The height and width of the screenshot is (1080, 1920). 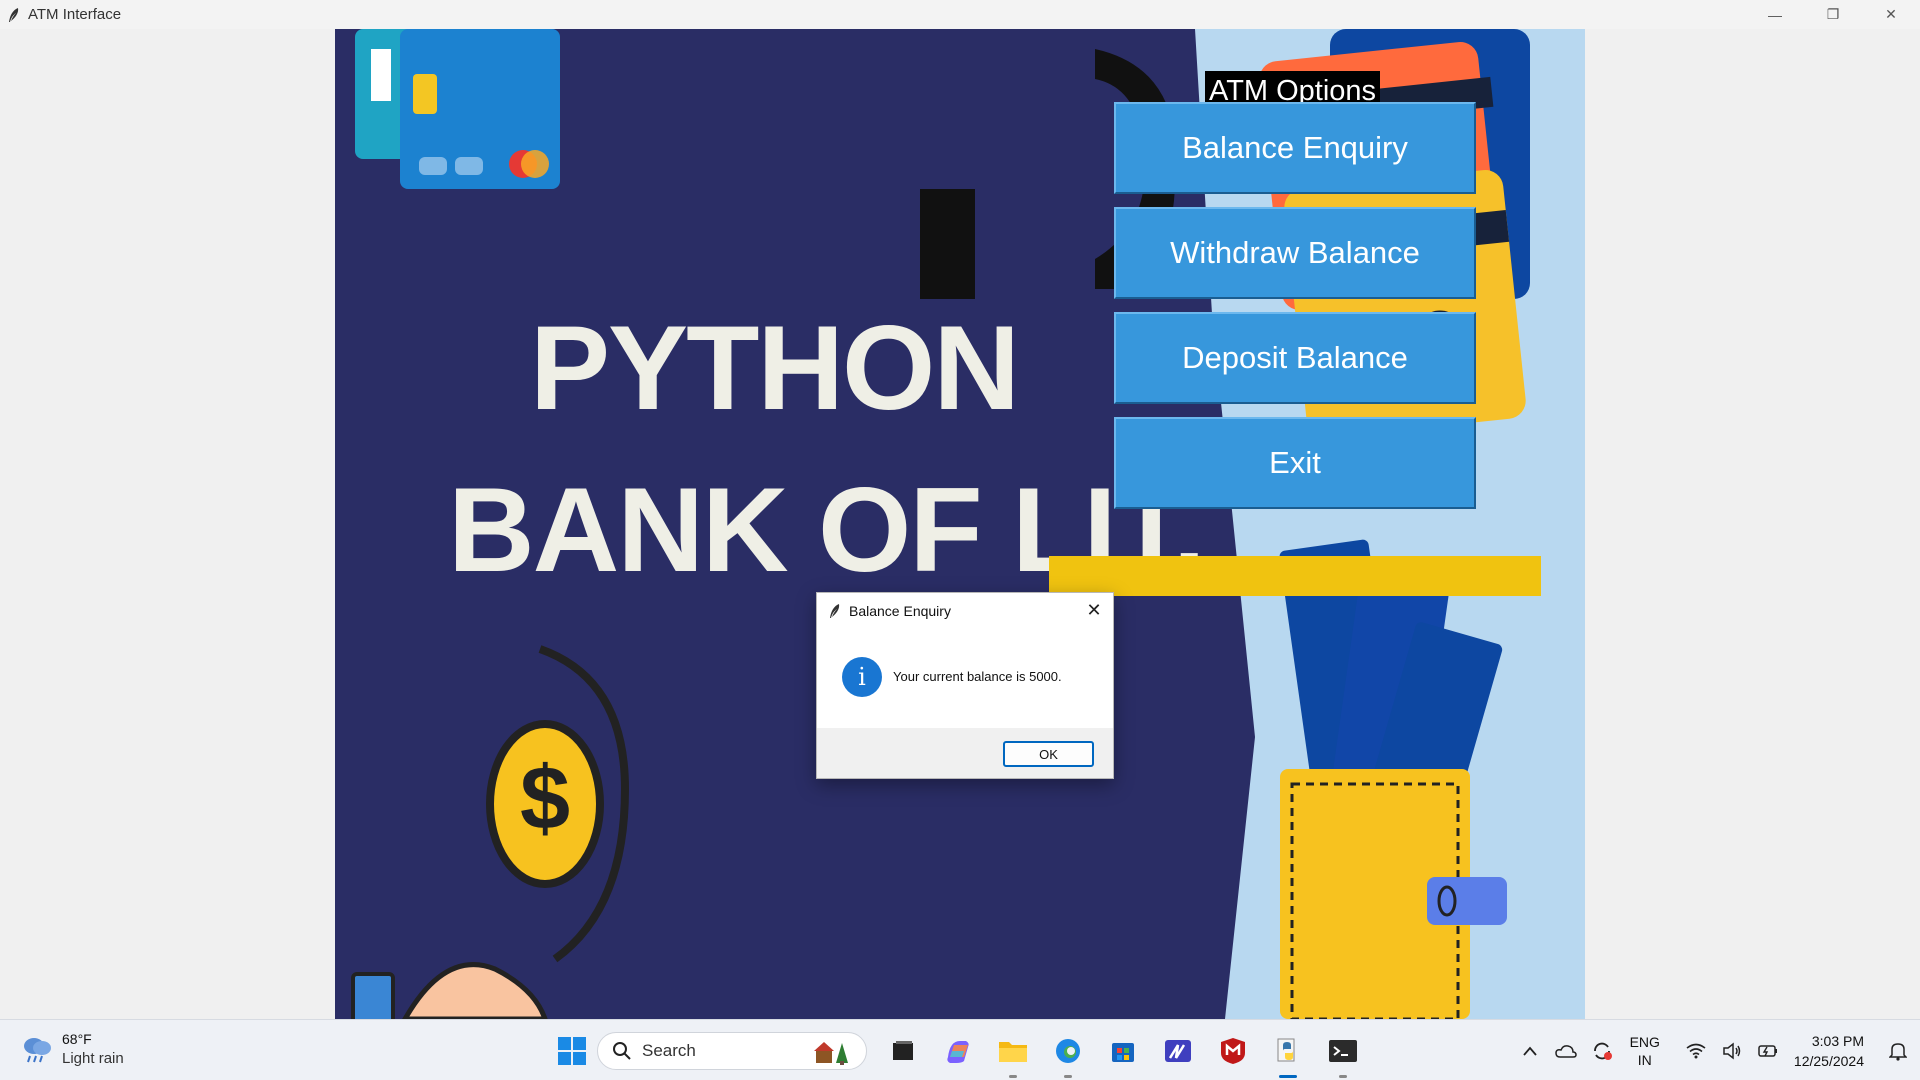 I want to click on clock-date: 12/25/2024, so click(x=1828, y=1060).